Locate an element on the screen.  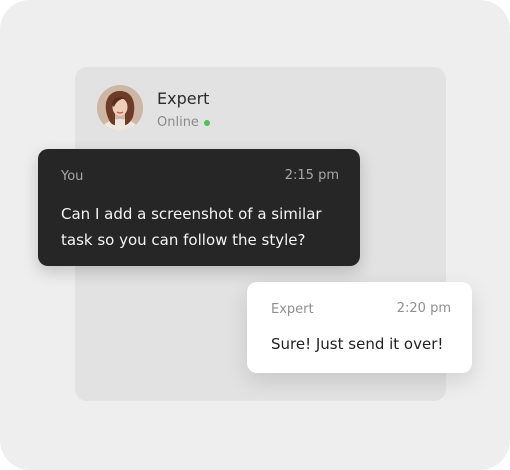
contact-status: Online is located at coordinates (183, 122).